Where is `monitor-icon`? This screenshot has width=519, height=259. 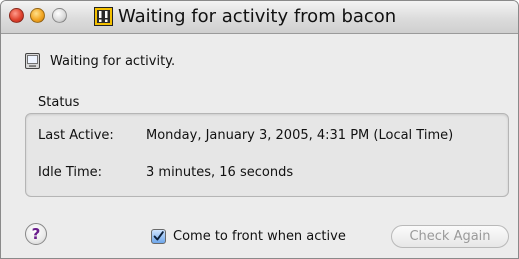
monitor-icon is located at coordinates (32, 61).